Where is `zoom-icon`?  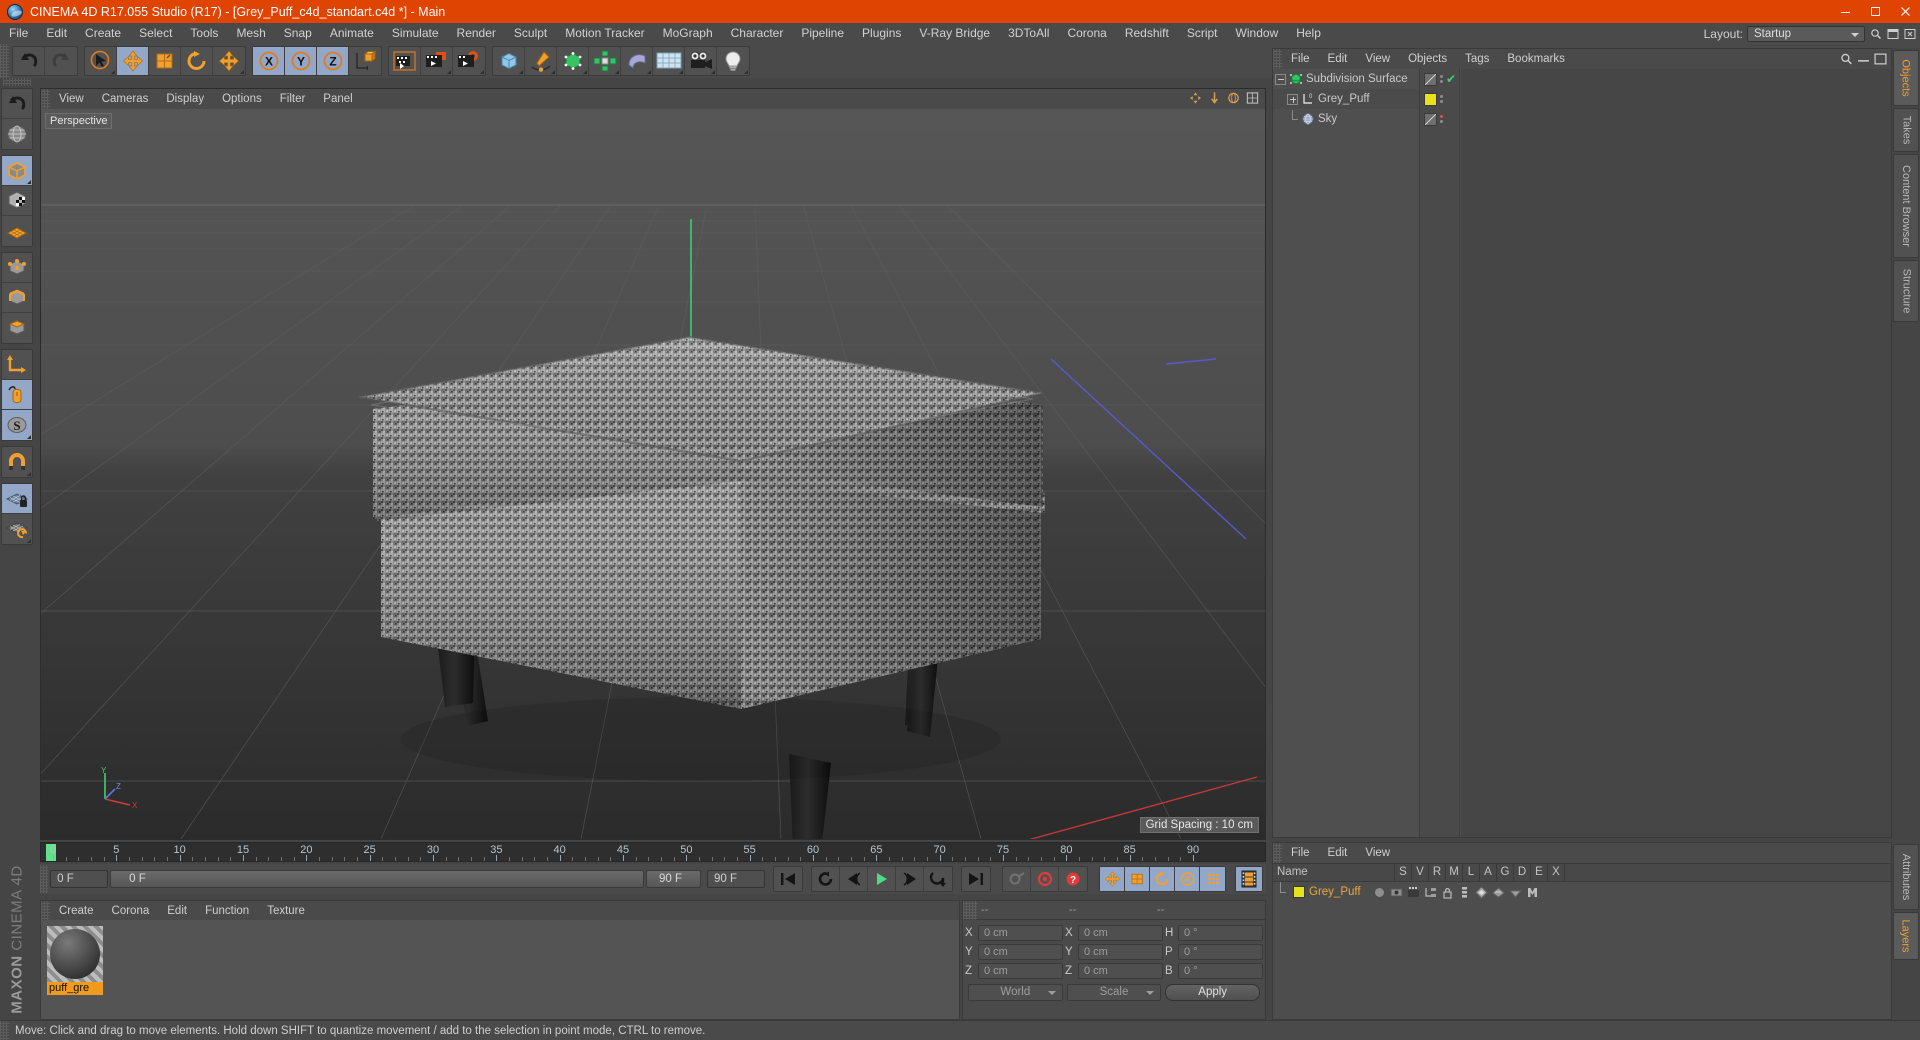
zoom-icon is located at coordinates (1214, 98).